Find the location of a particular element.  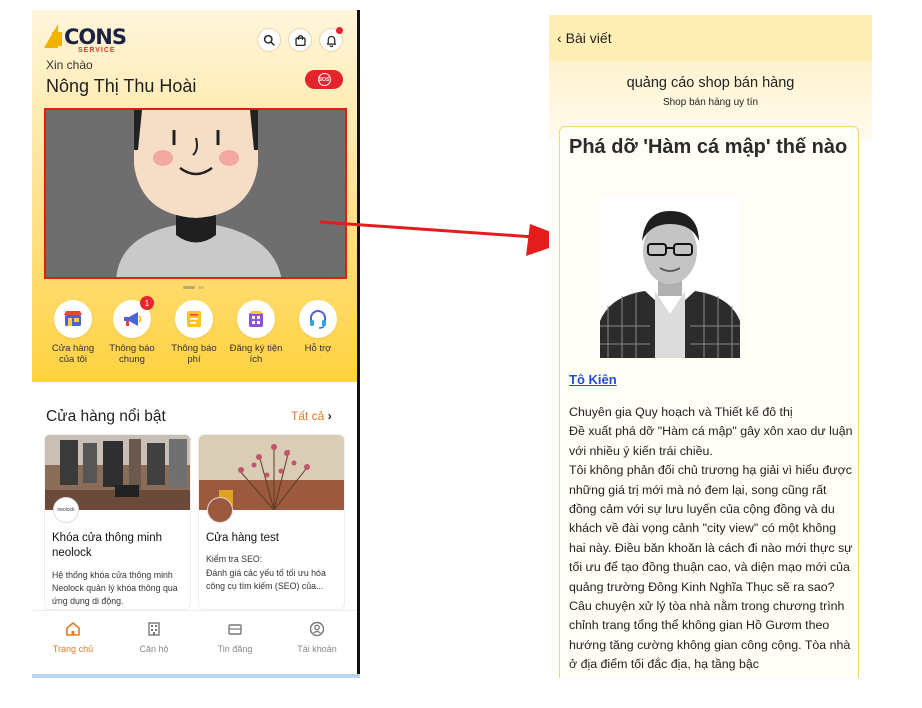

cartoon-face-image is located at coordinates (195, 193).